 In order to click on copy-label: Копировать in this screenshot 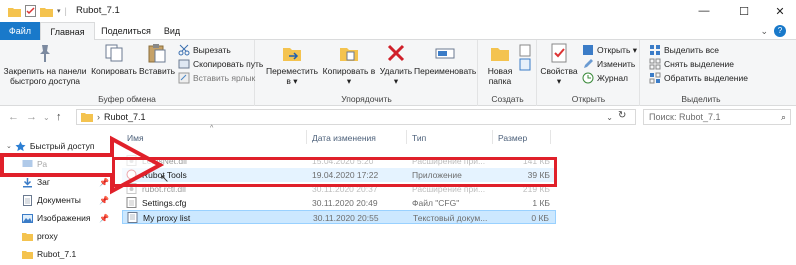, I will do `click(114, 71)`.